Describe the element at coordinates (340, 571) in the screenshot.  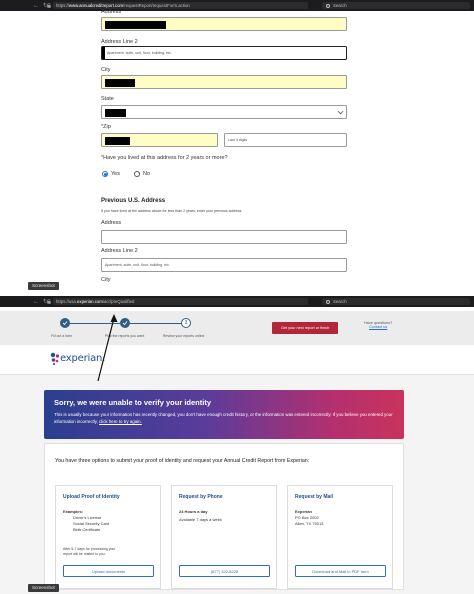
I see `download-pdf-button: Download and Mail in PDF form` at that location.